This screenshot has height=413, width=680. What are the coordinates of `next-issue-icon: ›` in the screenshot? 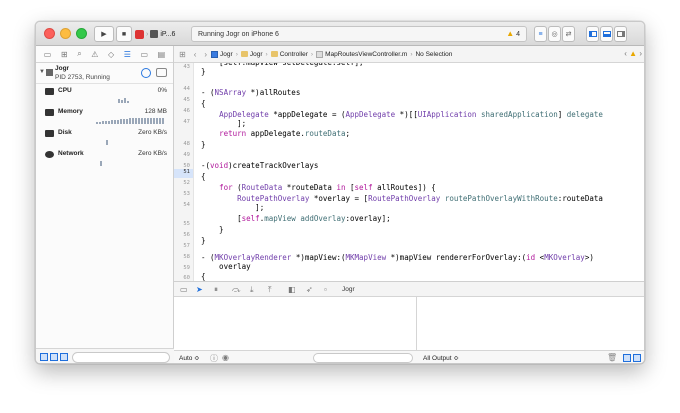 It's located at (640, 53).